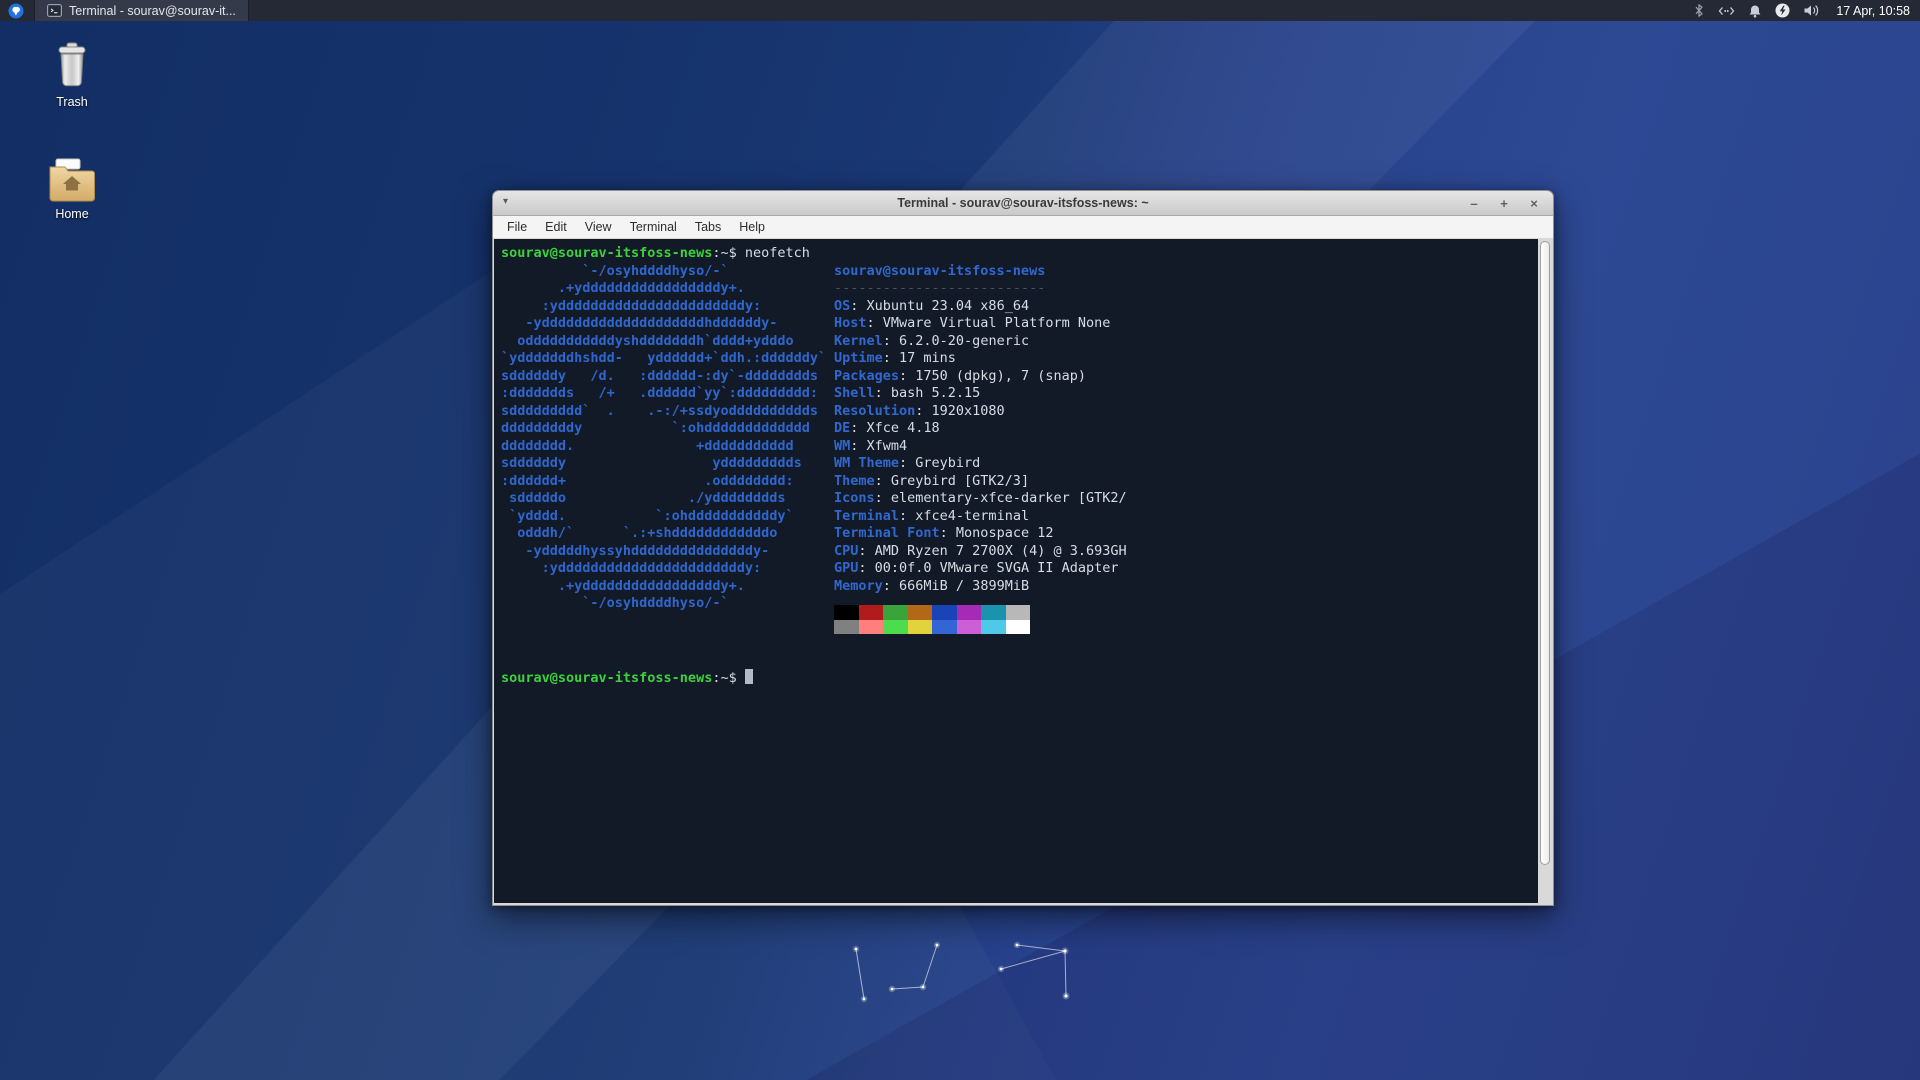 This screenshot has height=1080, width=1920. What do you see at coordinates (1023, 227) in the screenshot?
I see `menu-bar: File Edit View Terminal Tabs Help` at bounding box center [1023, 227].